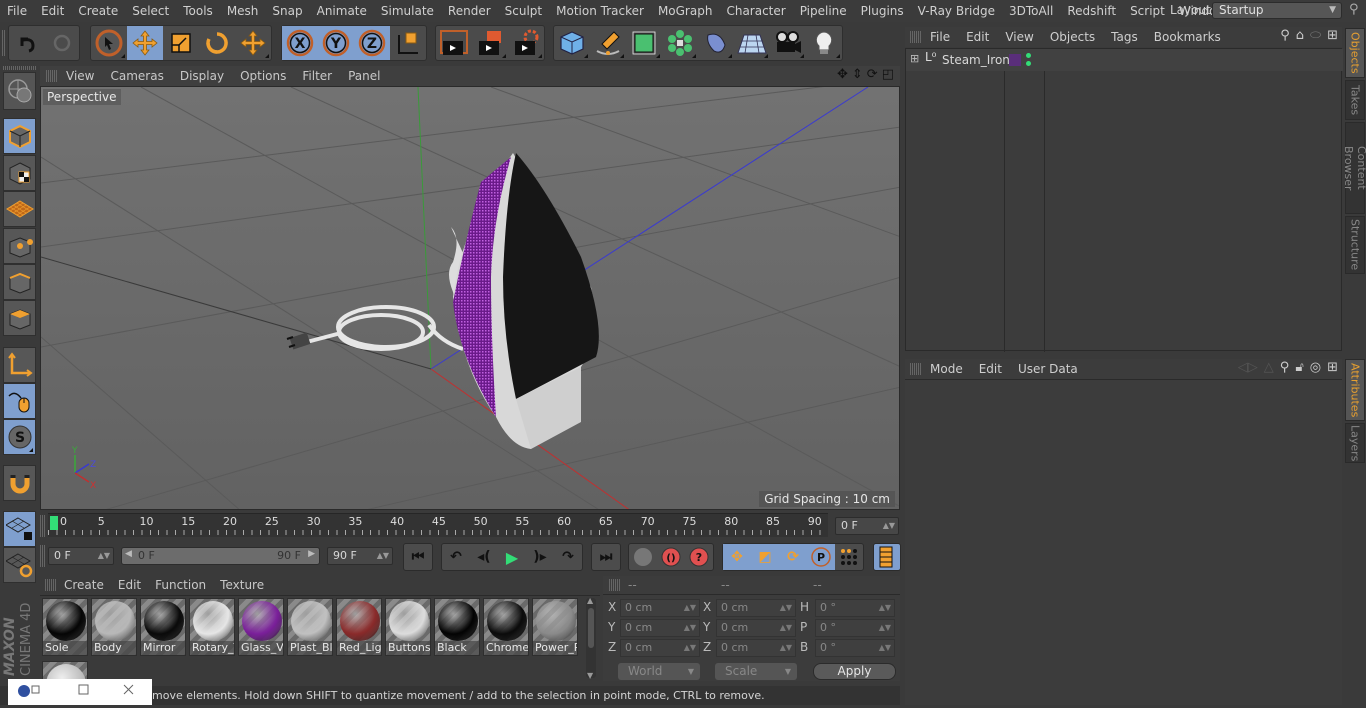 This screenshot has height=708, width=1366. I want to click on edges-mode-button, so click(19, 282).